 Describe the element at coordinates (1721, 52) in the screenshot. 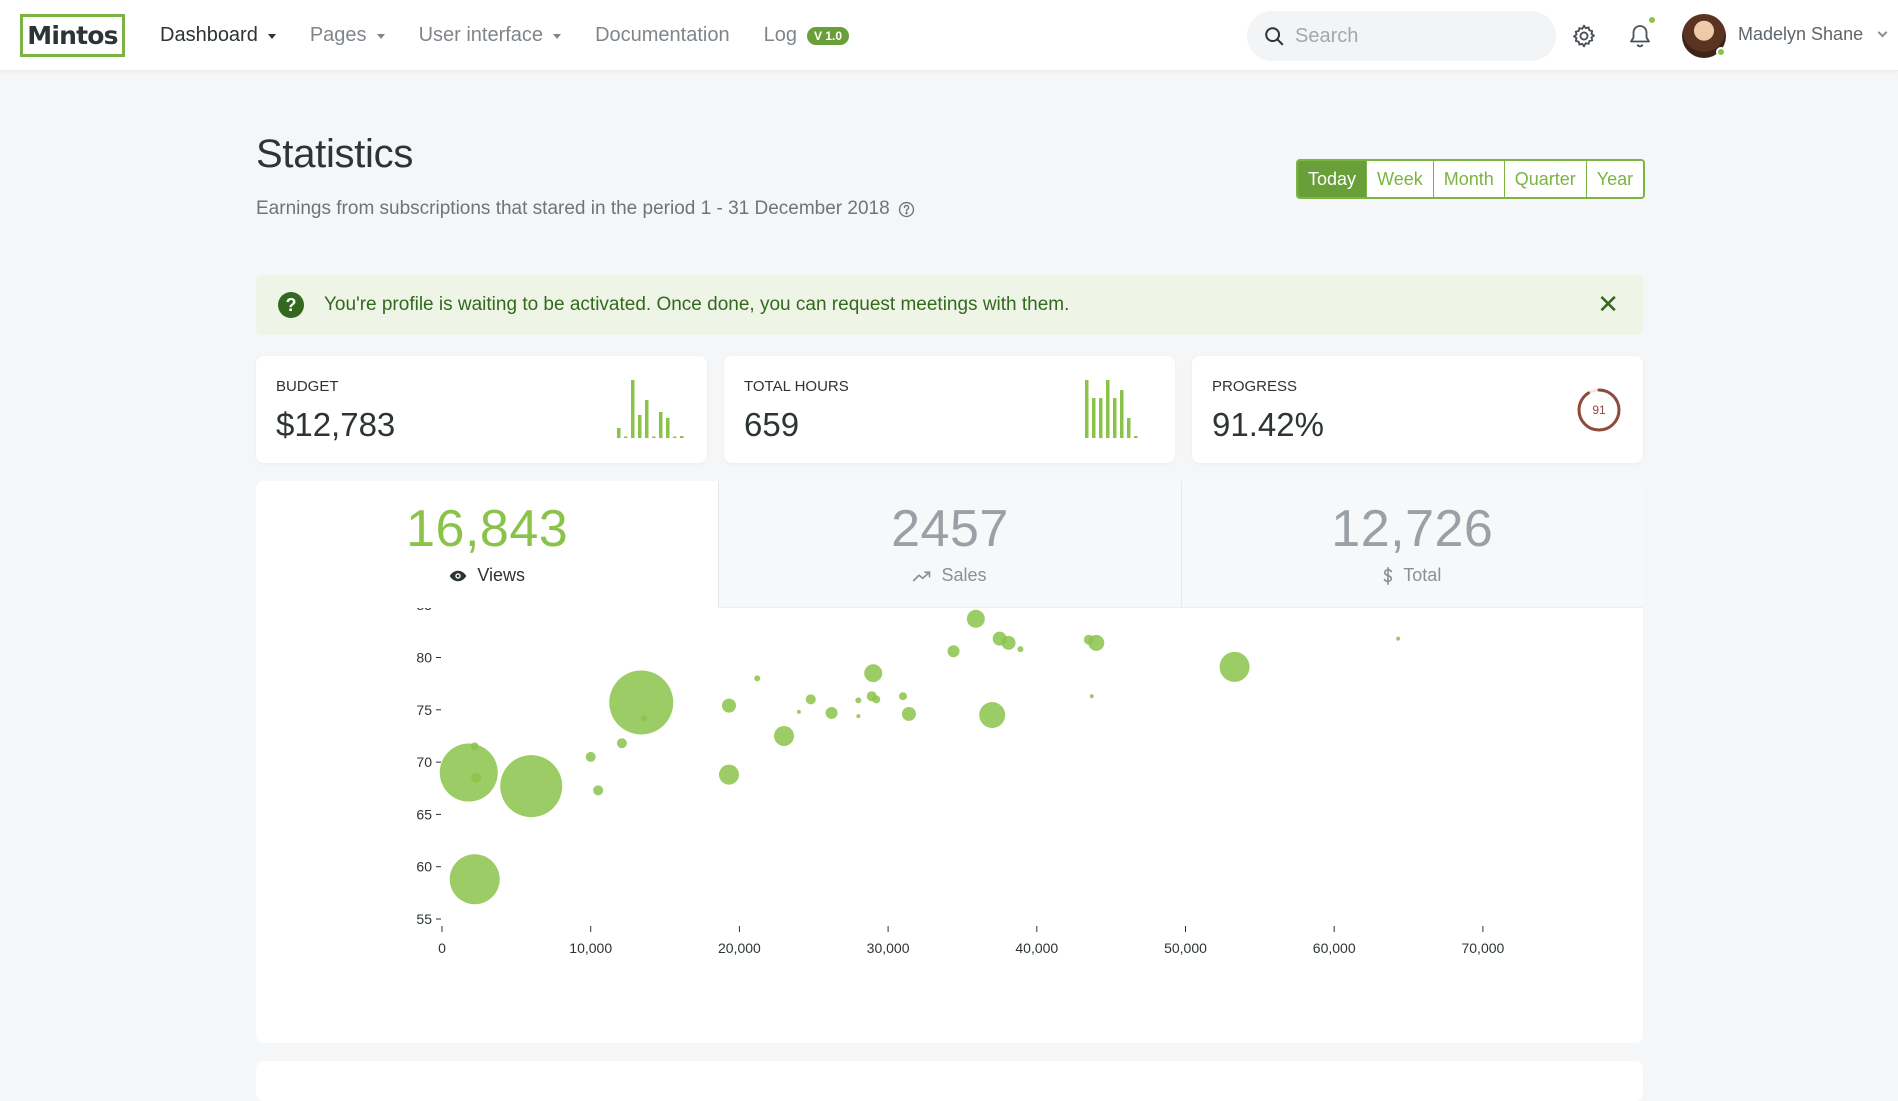

I see `online-status-dot` at that location.